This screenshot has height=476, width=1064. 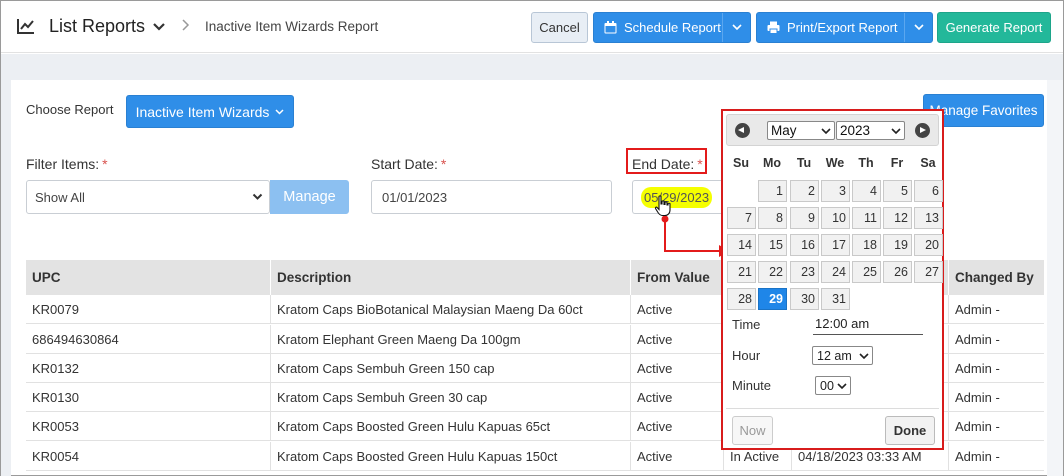 What do you see at coordinates (801, 130) in the screenshot?
I see `month-select: May` at bounding box center [801, 130].